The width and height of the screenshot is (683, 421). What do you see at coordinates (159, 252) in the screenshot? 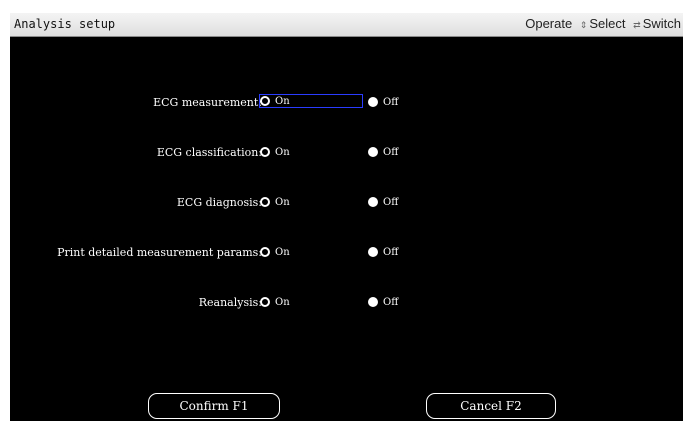
I see `setting-label: Print detailed measurement params:` at bounding box center [159, 252].